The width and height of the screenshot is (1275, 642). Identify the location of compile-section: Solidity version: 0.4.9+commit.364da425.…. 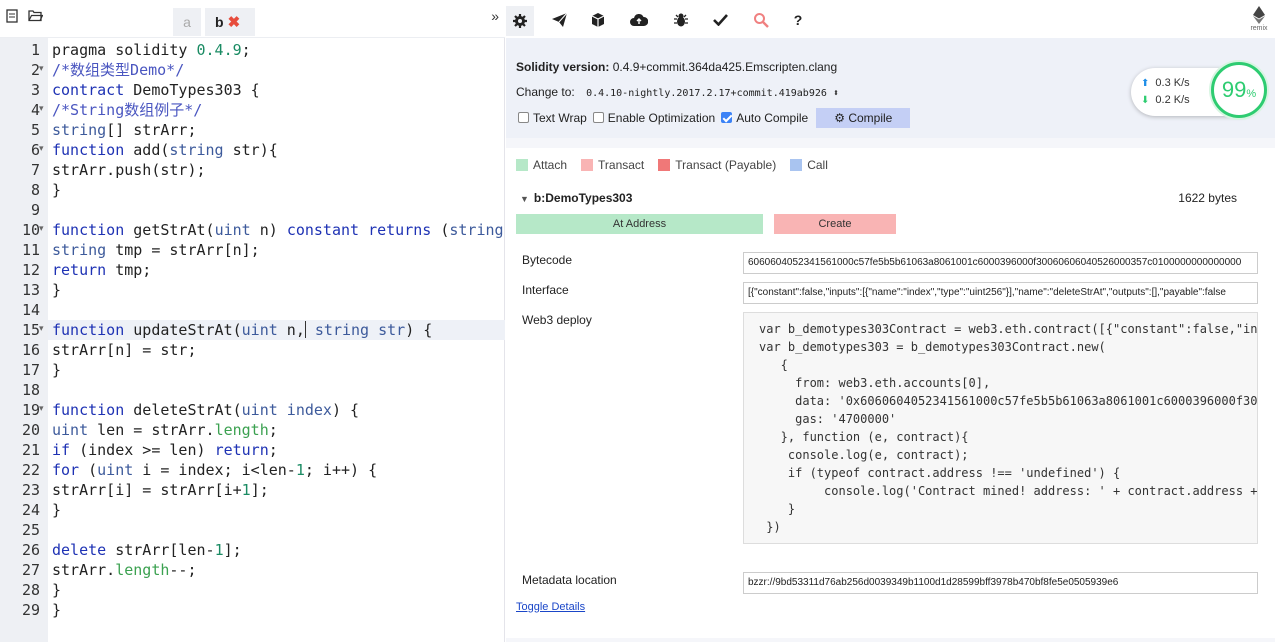
(890, 88).